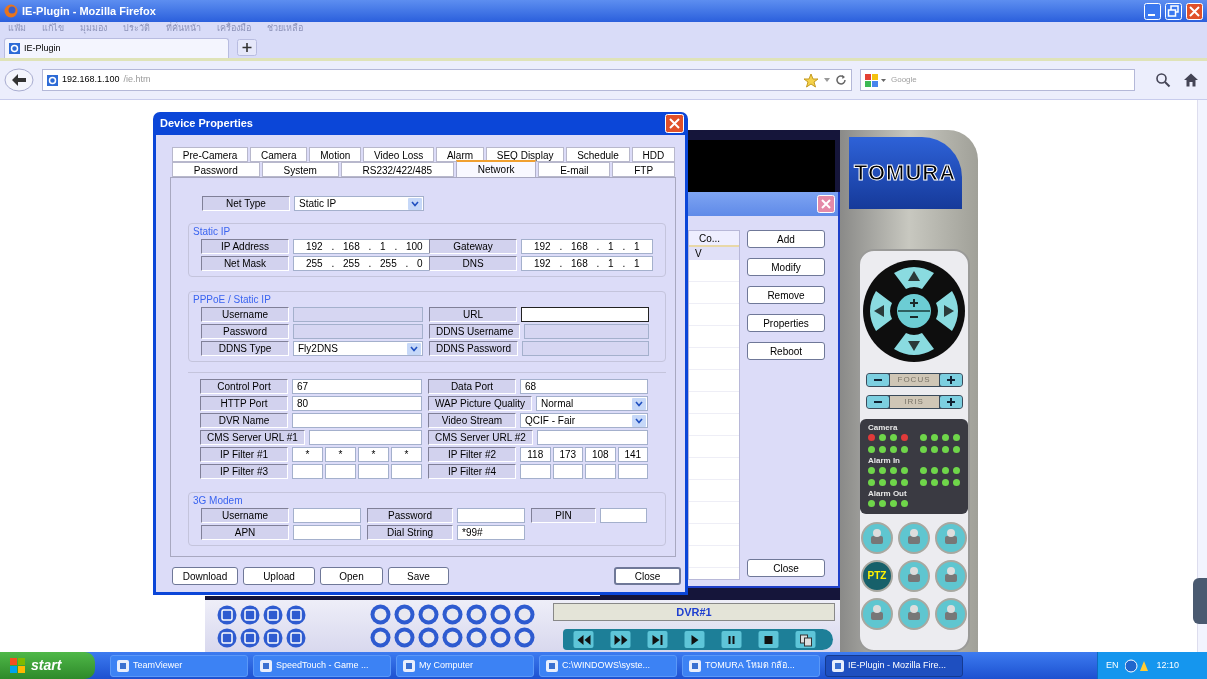 This screenshot has height=679, width=1207. I want to click on dialog-button: Open, so click(351, 576).